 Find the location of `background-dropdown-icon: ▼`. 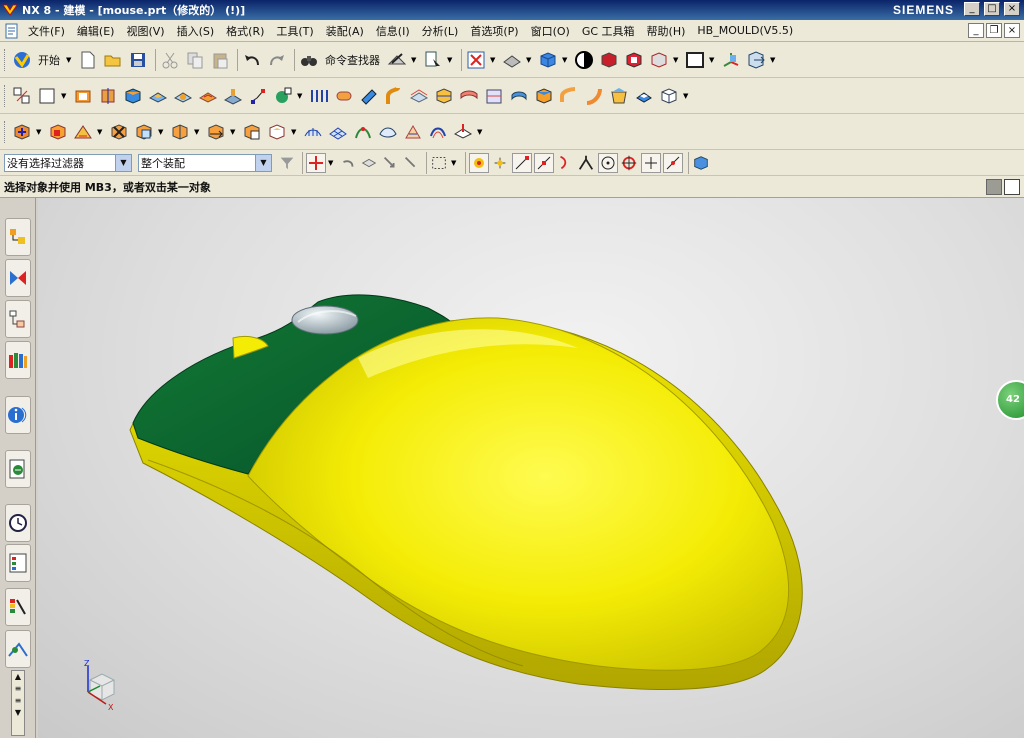

background-dropdown-icon: ▼ is located at coordinates (712, 60).